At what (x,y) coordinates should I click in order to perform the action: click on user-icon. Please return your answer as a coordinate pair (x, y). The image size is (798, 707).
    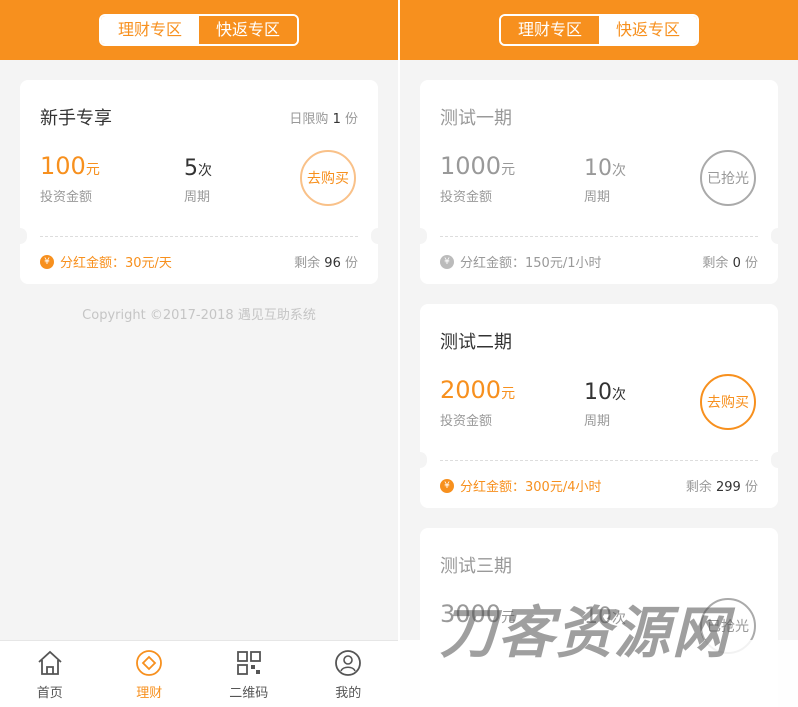
    Looking at the image, I should click on (348, 662).